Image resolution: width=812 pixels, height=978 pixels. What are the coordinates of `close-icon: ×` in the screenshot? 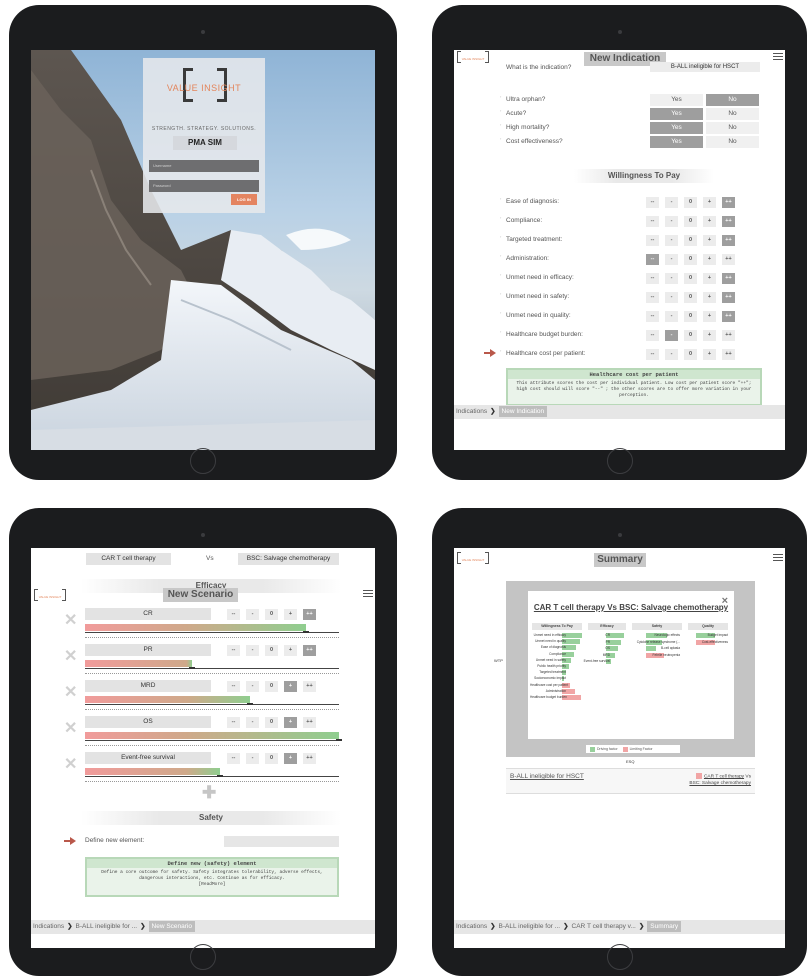 It's located at (725, 601).